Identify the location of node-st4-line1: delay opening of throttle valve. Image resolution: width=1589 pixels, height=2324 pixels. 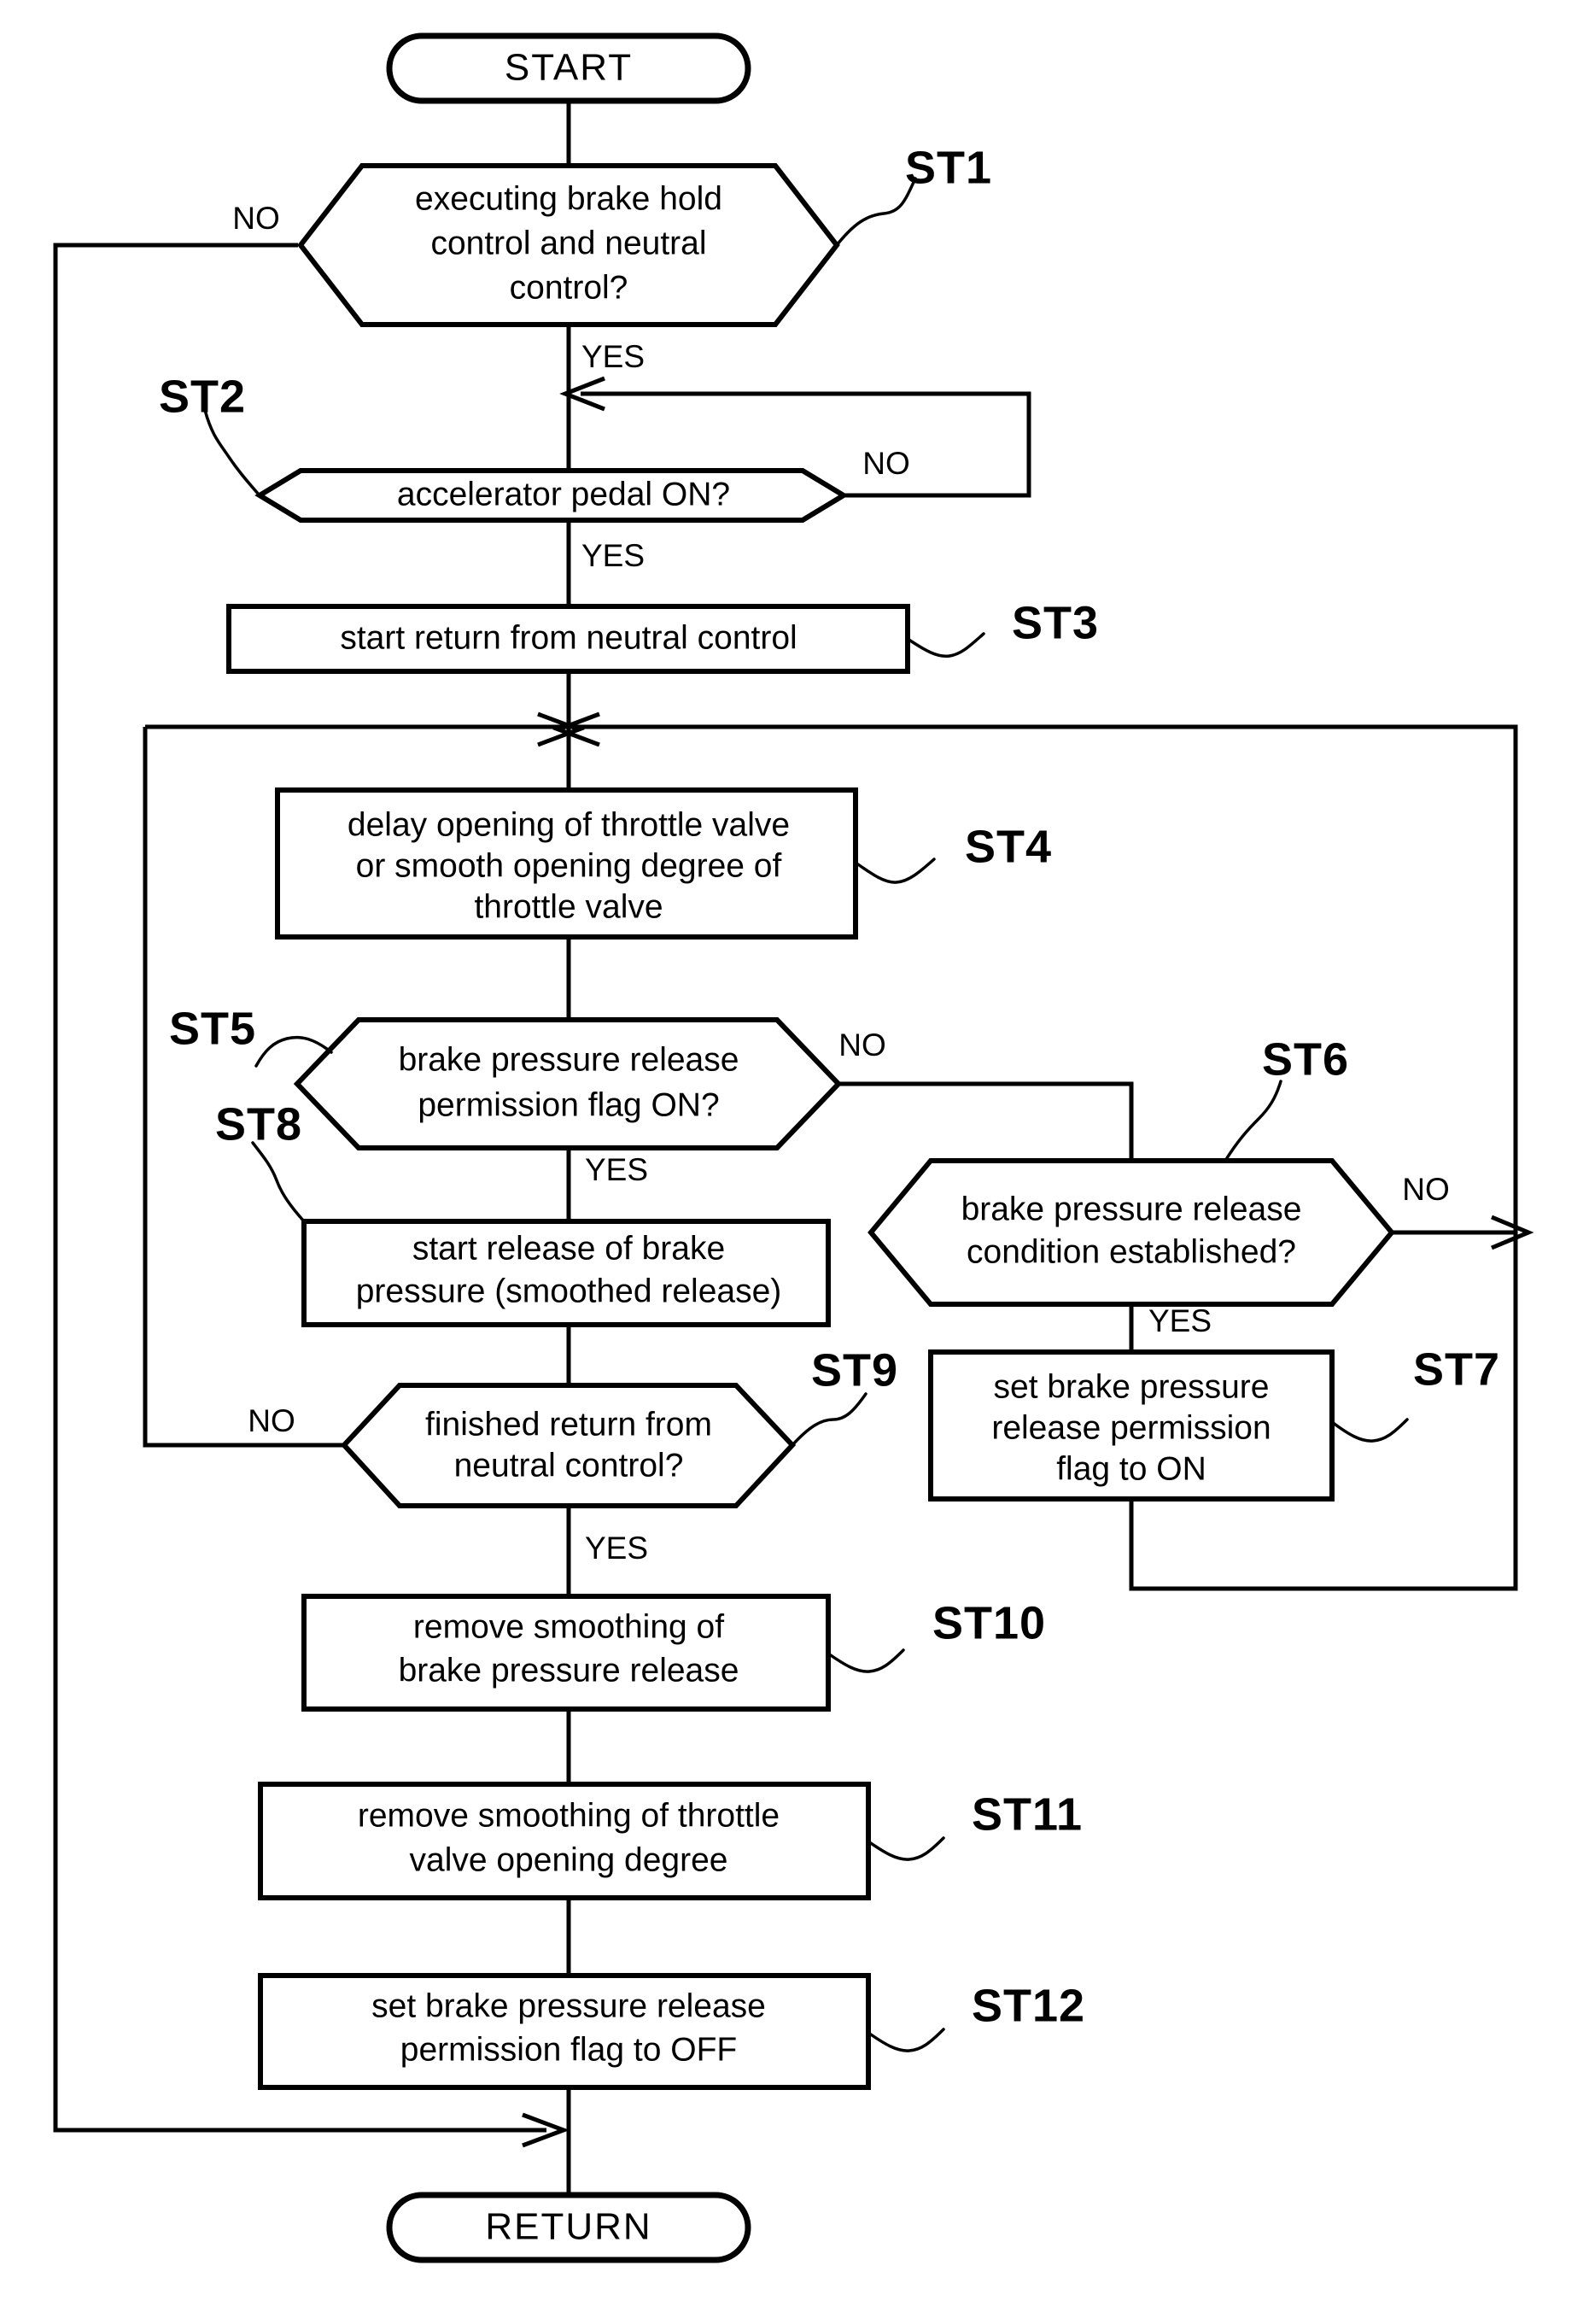
(569, 825).